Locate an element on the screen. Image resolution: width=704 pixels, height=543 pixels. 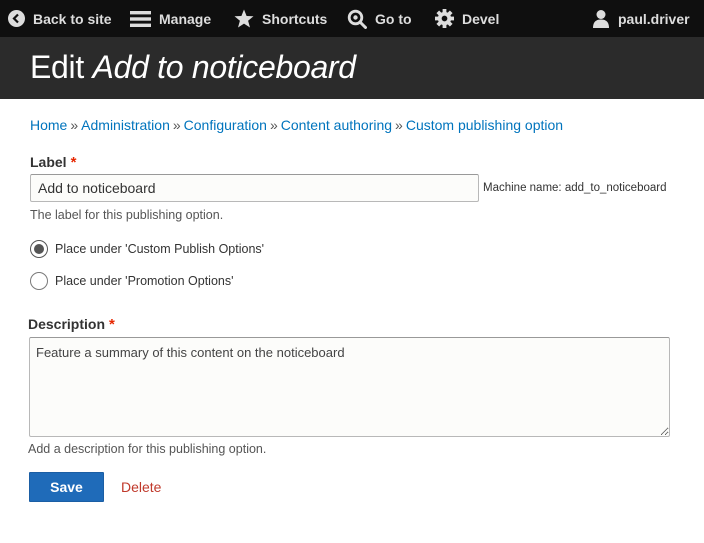
page-title: Edit Add to noticeboard is located at coordinates (193, 67).